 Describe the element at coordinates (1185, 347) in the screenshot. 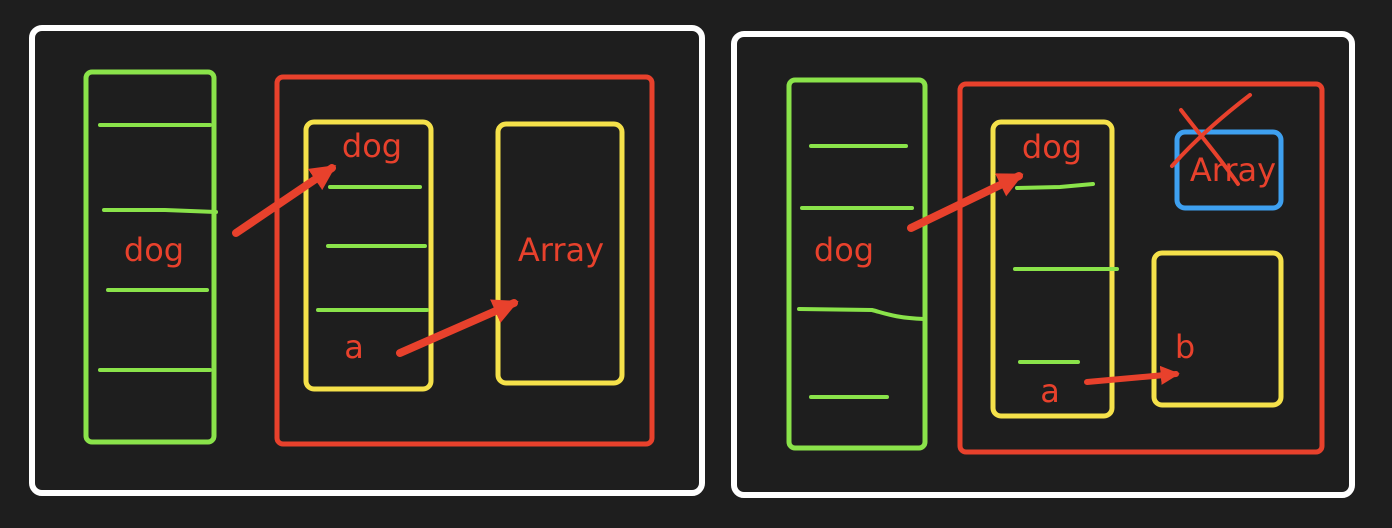

I see `new-object-label: b` at that location.